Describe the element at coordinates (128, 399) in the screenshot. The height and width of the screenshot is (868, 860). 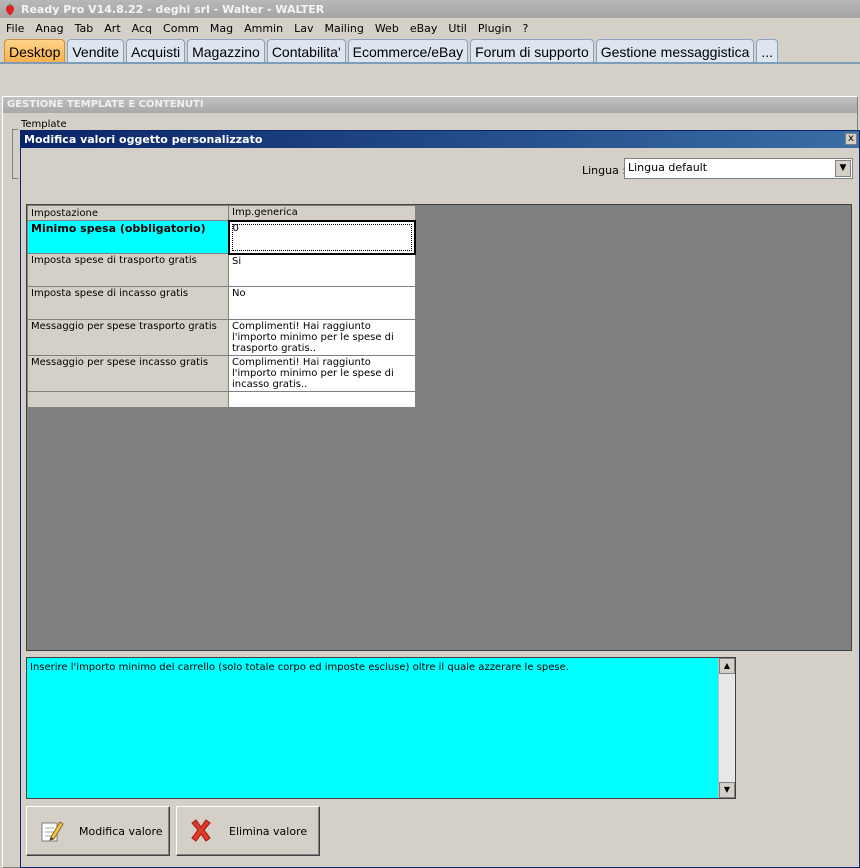
I see `setting-cell` at that location.